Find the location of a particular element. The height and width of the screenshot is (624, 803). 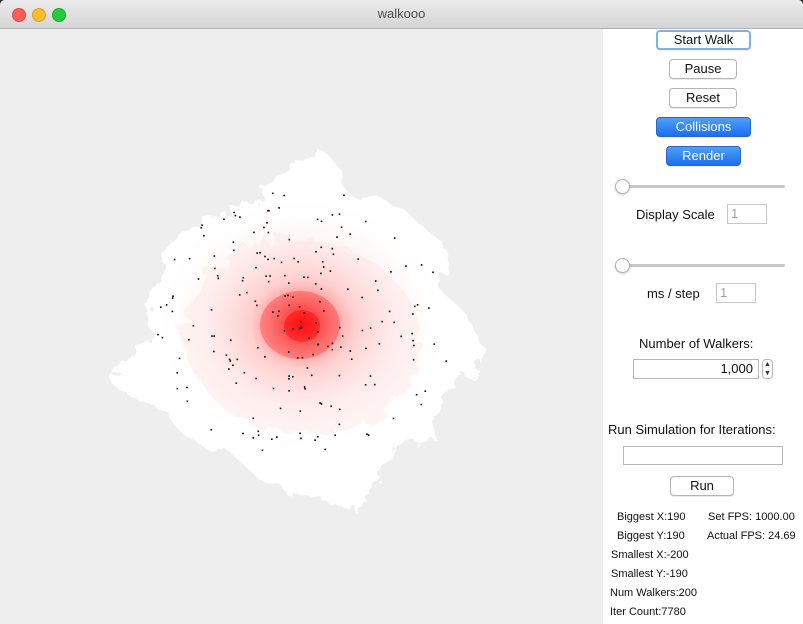

start-walk-button: Start Walk is located at coordinates (703, 40).